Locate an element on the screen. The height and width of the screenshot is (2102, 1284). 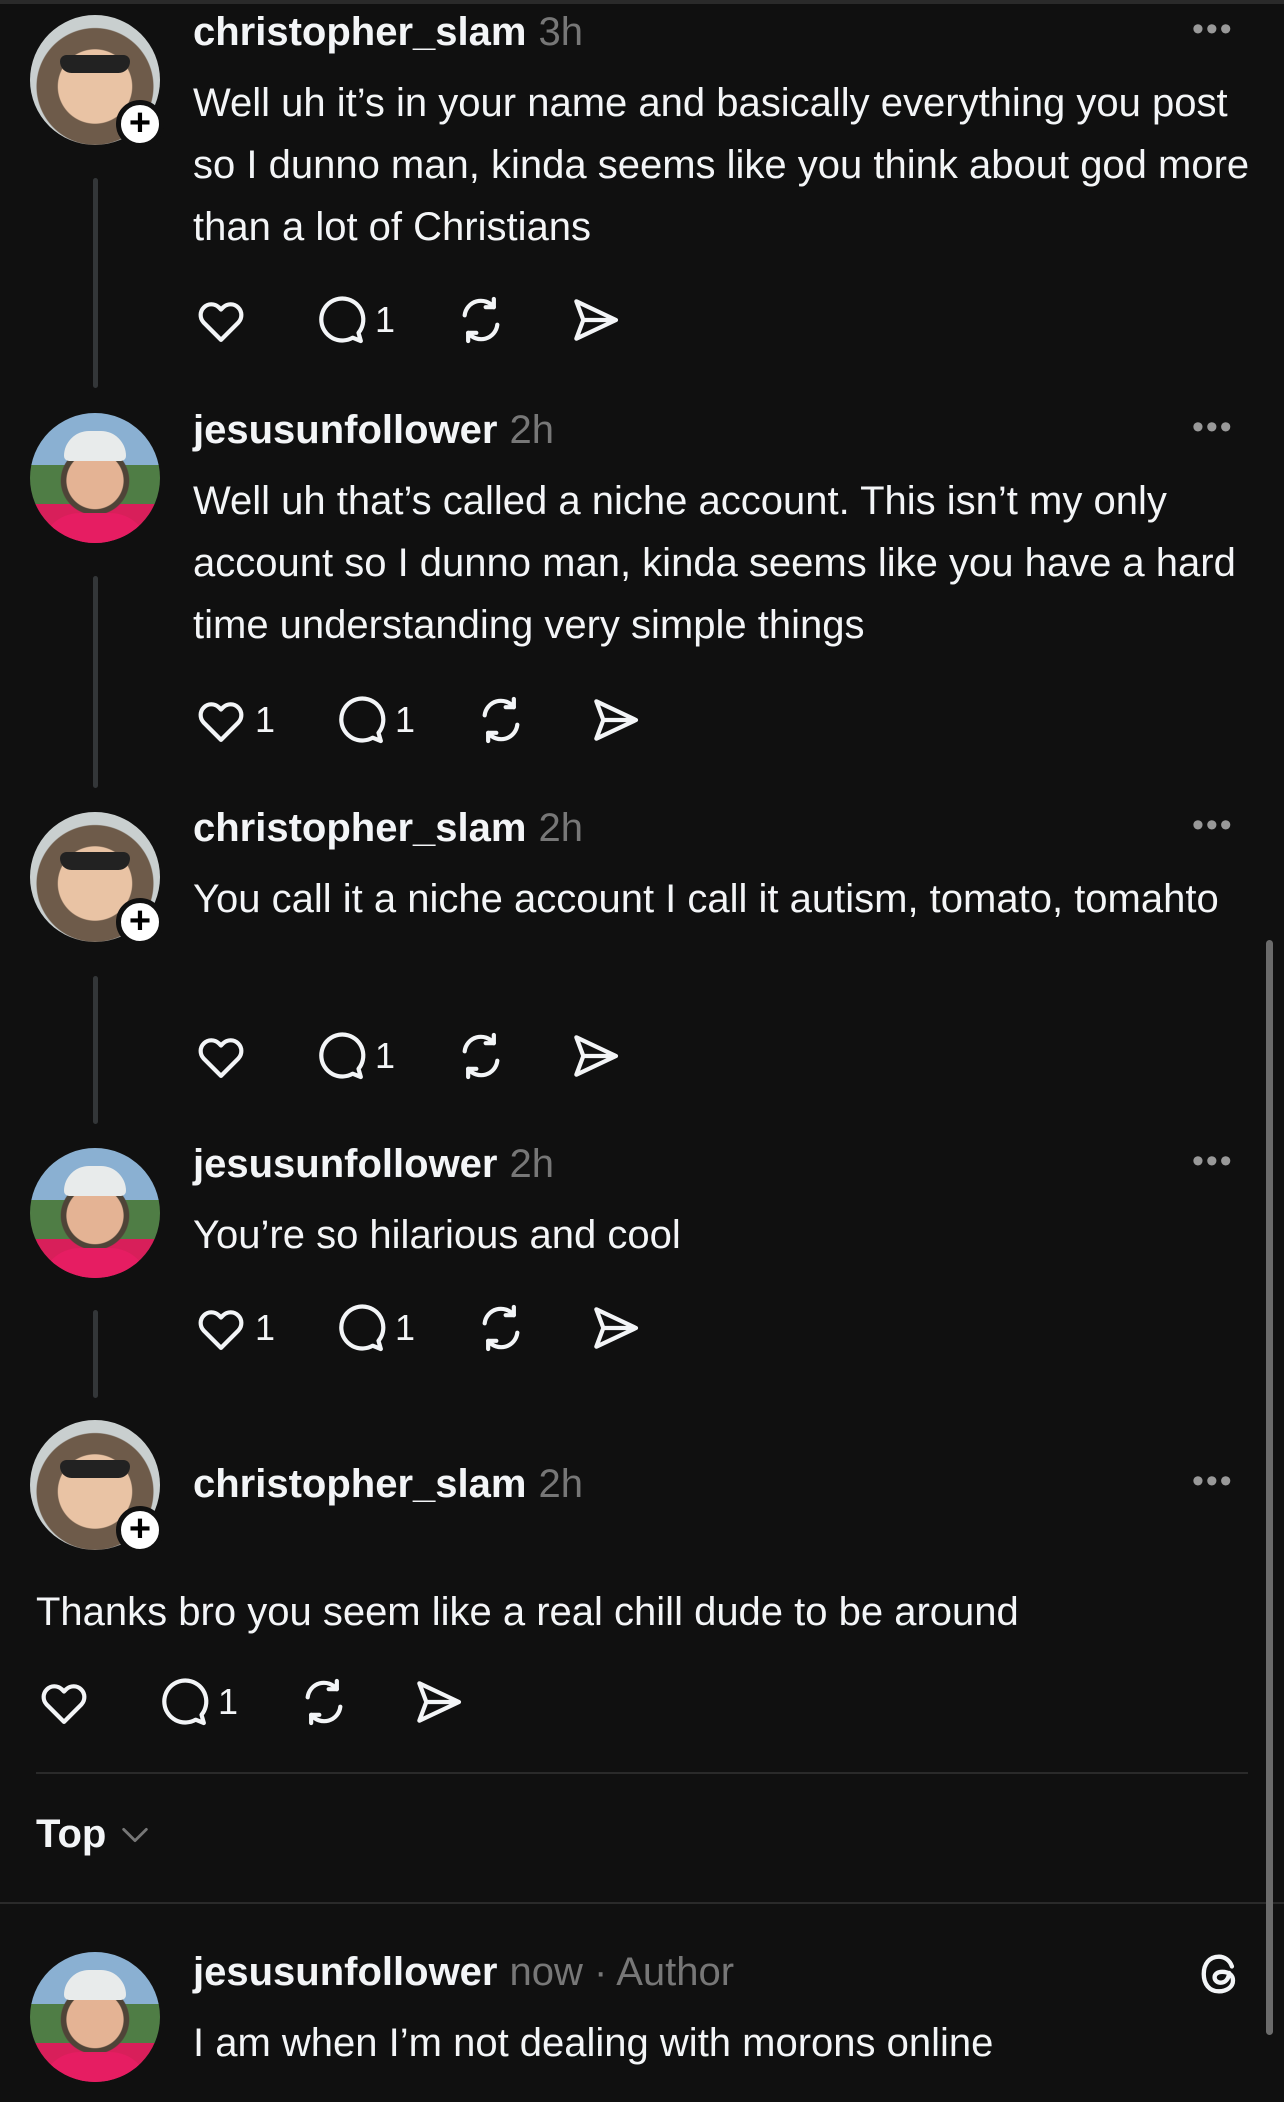
post-text: You’re so hilarious and cool is located at coordinates (437, 1235).